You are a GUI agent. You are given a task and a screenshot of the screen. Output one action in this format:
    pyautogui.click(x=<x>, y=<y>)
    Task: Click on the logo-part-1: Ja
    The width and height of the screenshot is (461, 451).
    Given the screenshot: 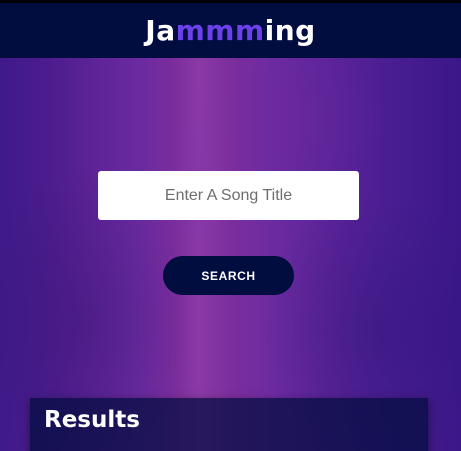 What is the action you would take?
    pyautogui.click(x=160, y=30)
    